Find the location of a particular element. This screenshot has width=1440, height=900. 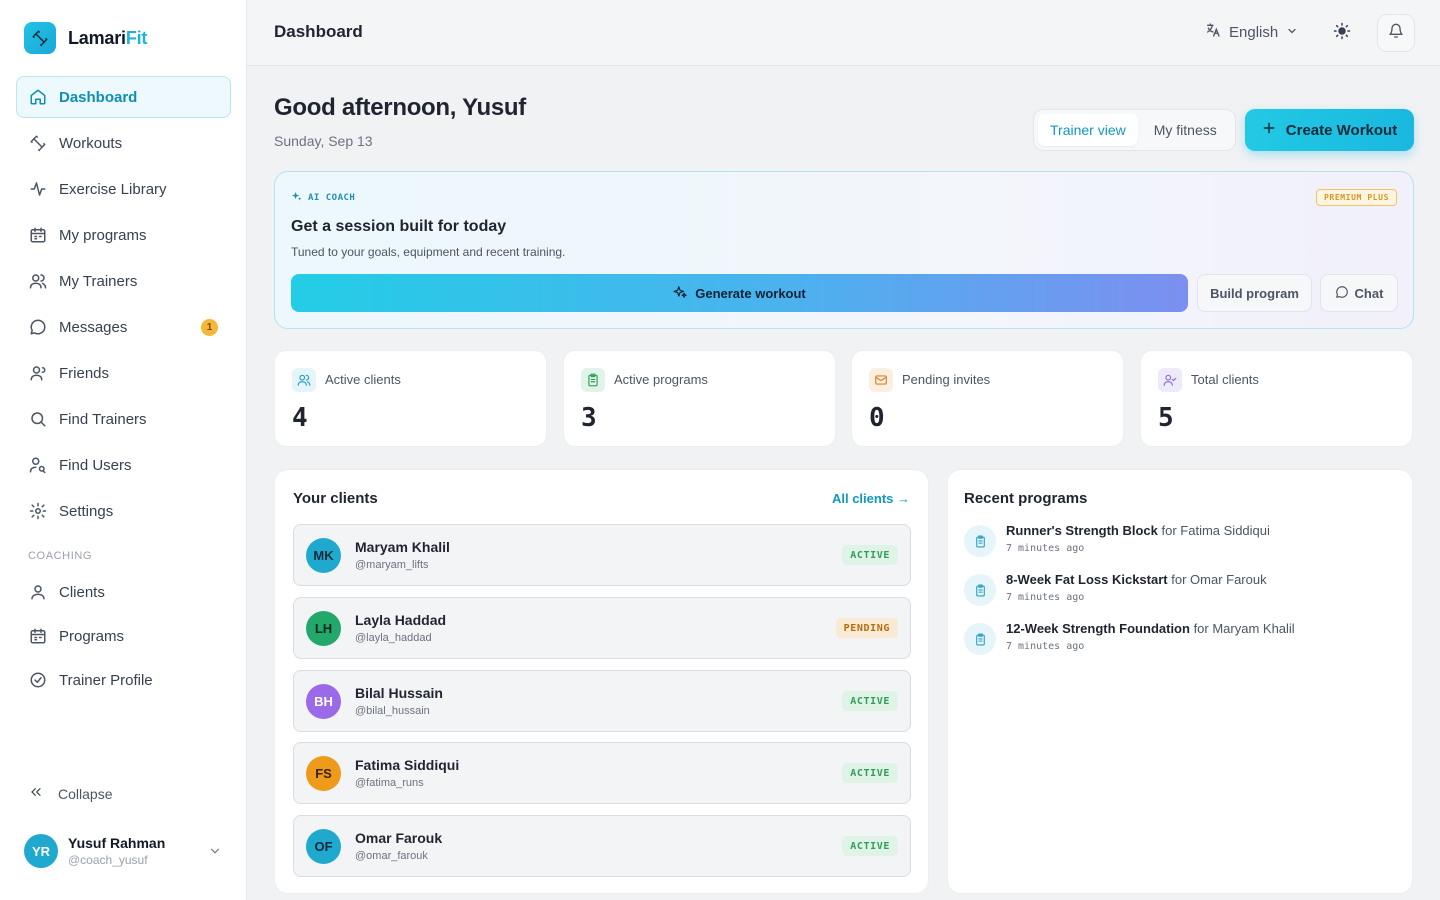

home-icon is located at coordinates (38, 97).